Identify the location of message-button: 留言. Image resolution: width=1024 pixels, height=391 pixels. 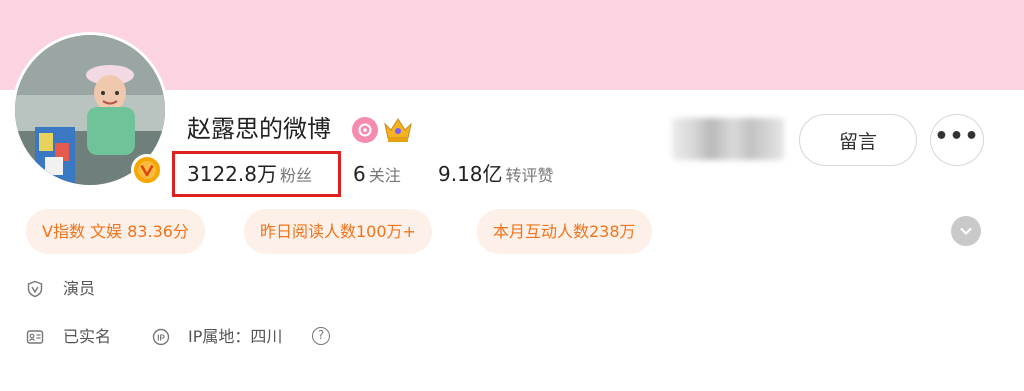
(858, 140).